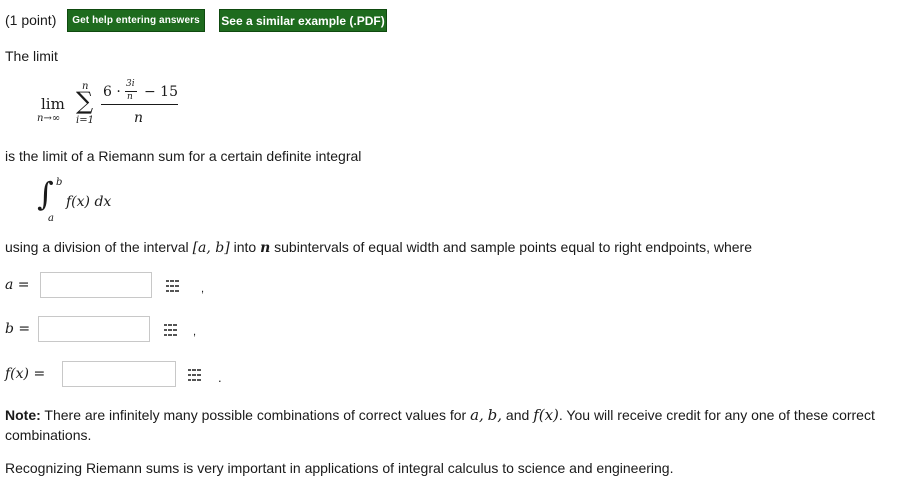 This screenshot has height=500, width=914. I want to click on sigma-symbol: ∑, so click(85, 101).